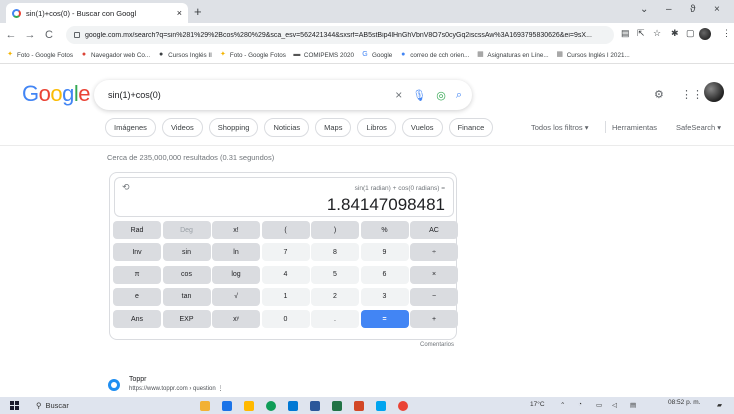  I want to click on file-explorer-icon, so click(249, 406).